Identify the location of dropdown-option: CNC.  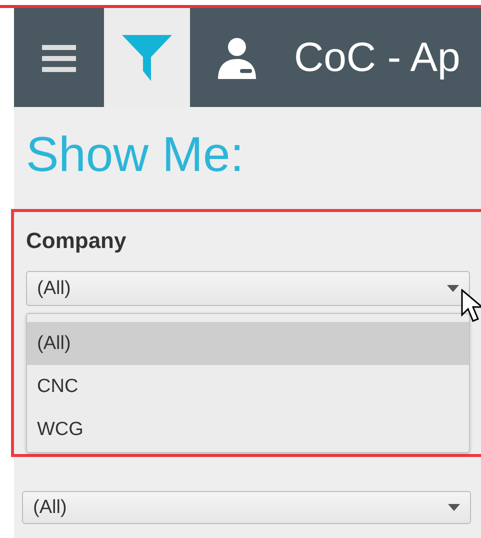
(248, 386).